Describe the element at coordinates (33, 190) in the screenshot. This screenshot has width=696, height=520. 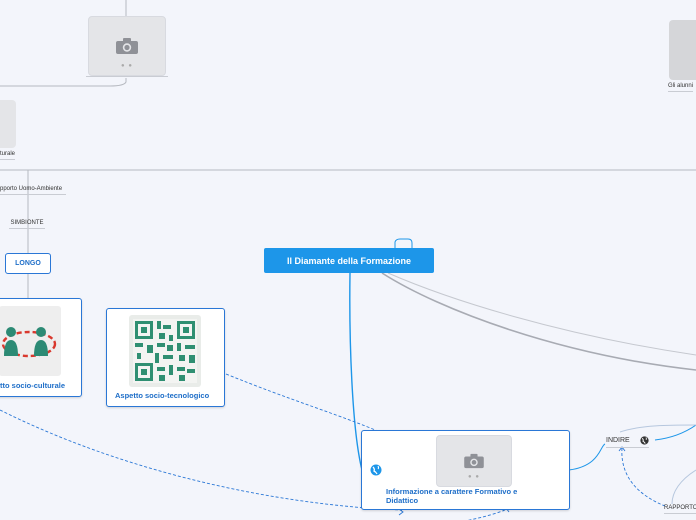
I see `label-rapporto-uomo-ambiente: pporto Uomo-Ambiente` at that location.